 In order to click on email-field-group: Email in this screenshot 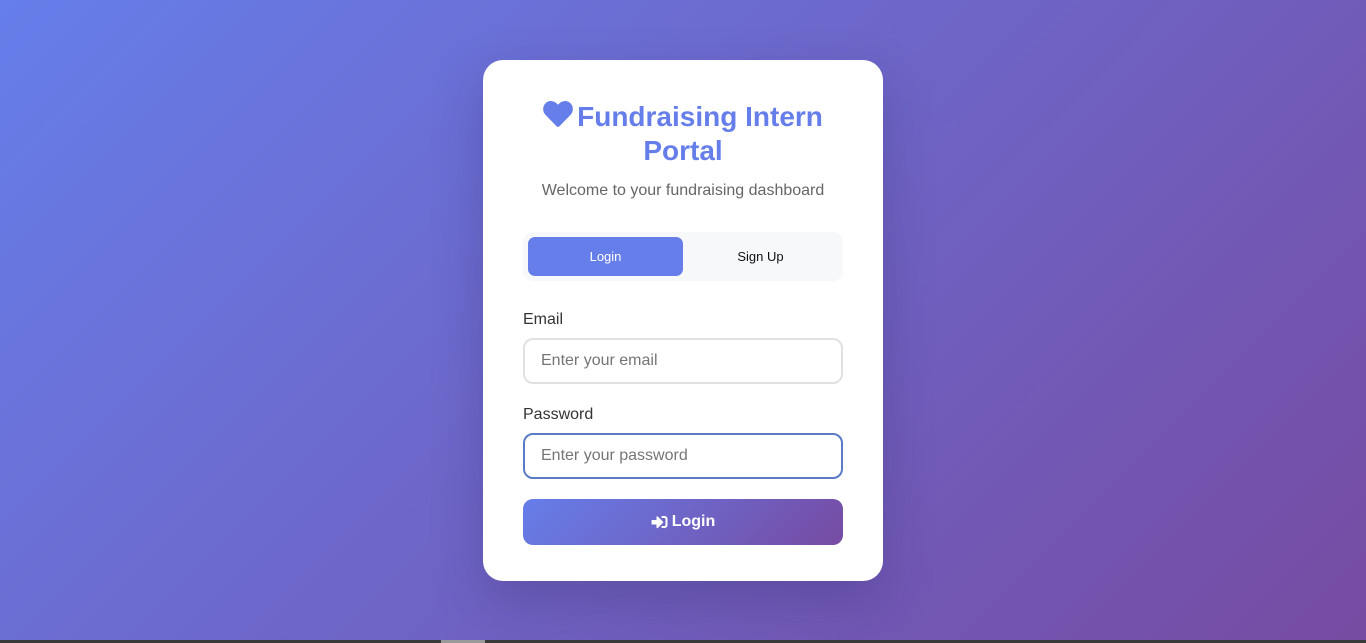, I will do `click(683, 347)`.